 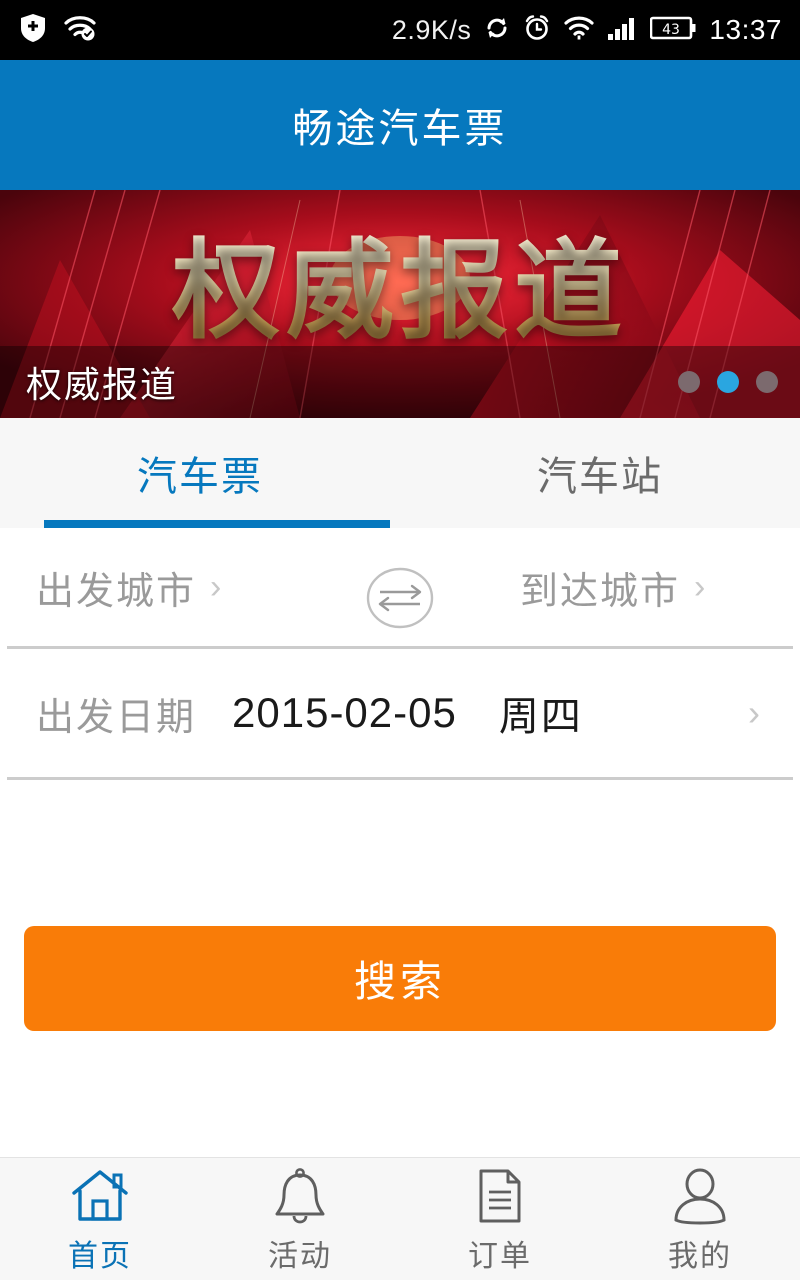 What do you see at coordinates (300, 1256) in the screenshot?
I see `nav-item-activity-label: 活动` at bounding box center [300, 1256].